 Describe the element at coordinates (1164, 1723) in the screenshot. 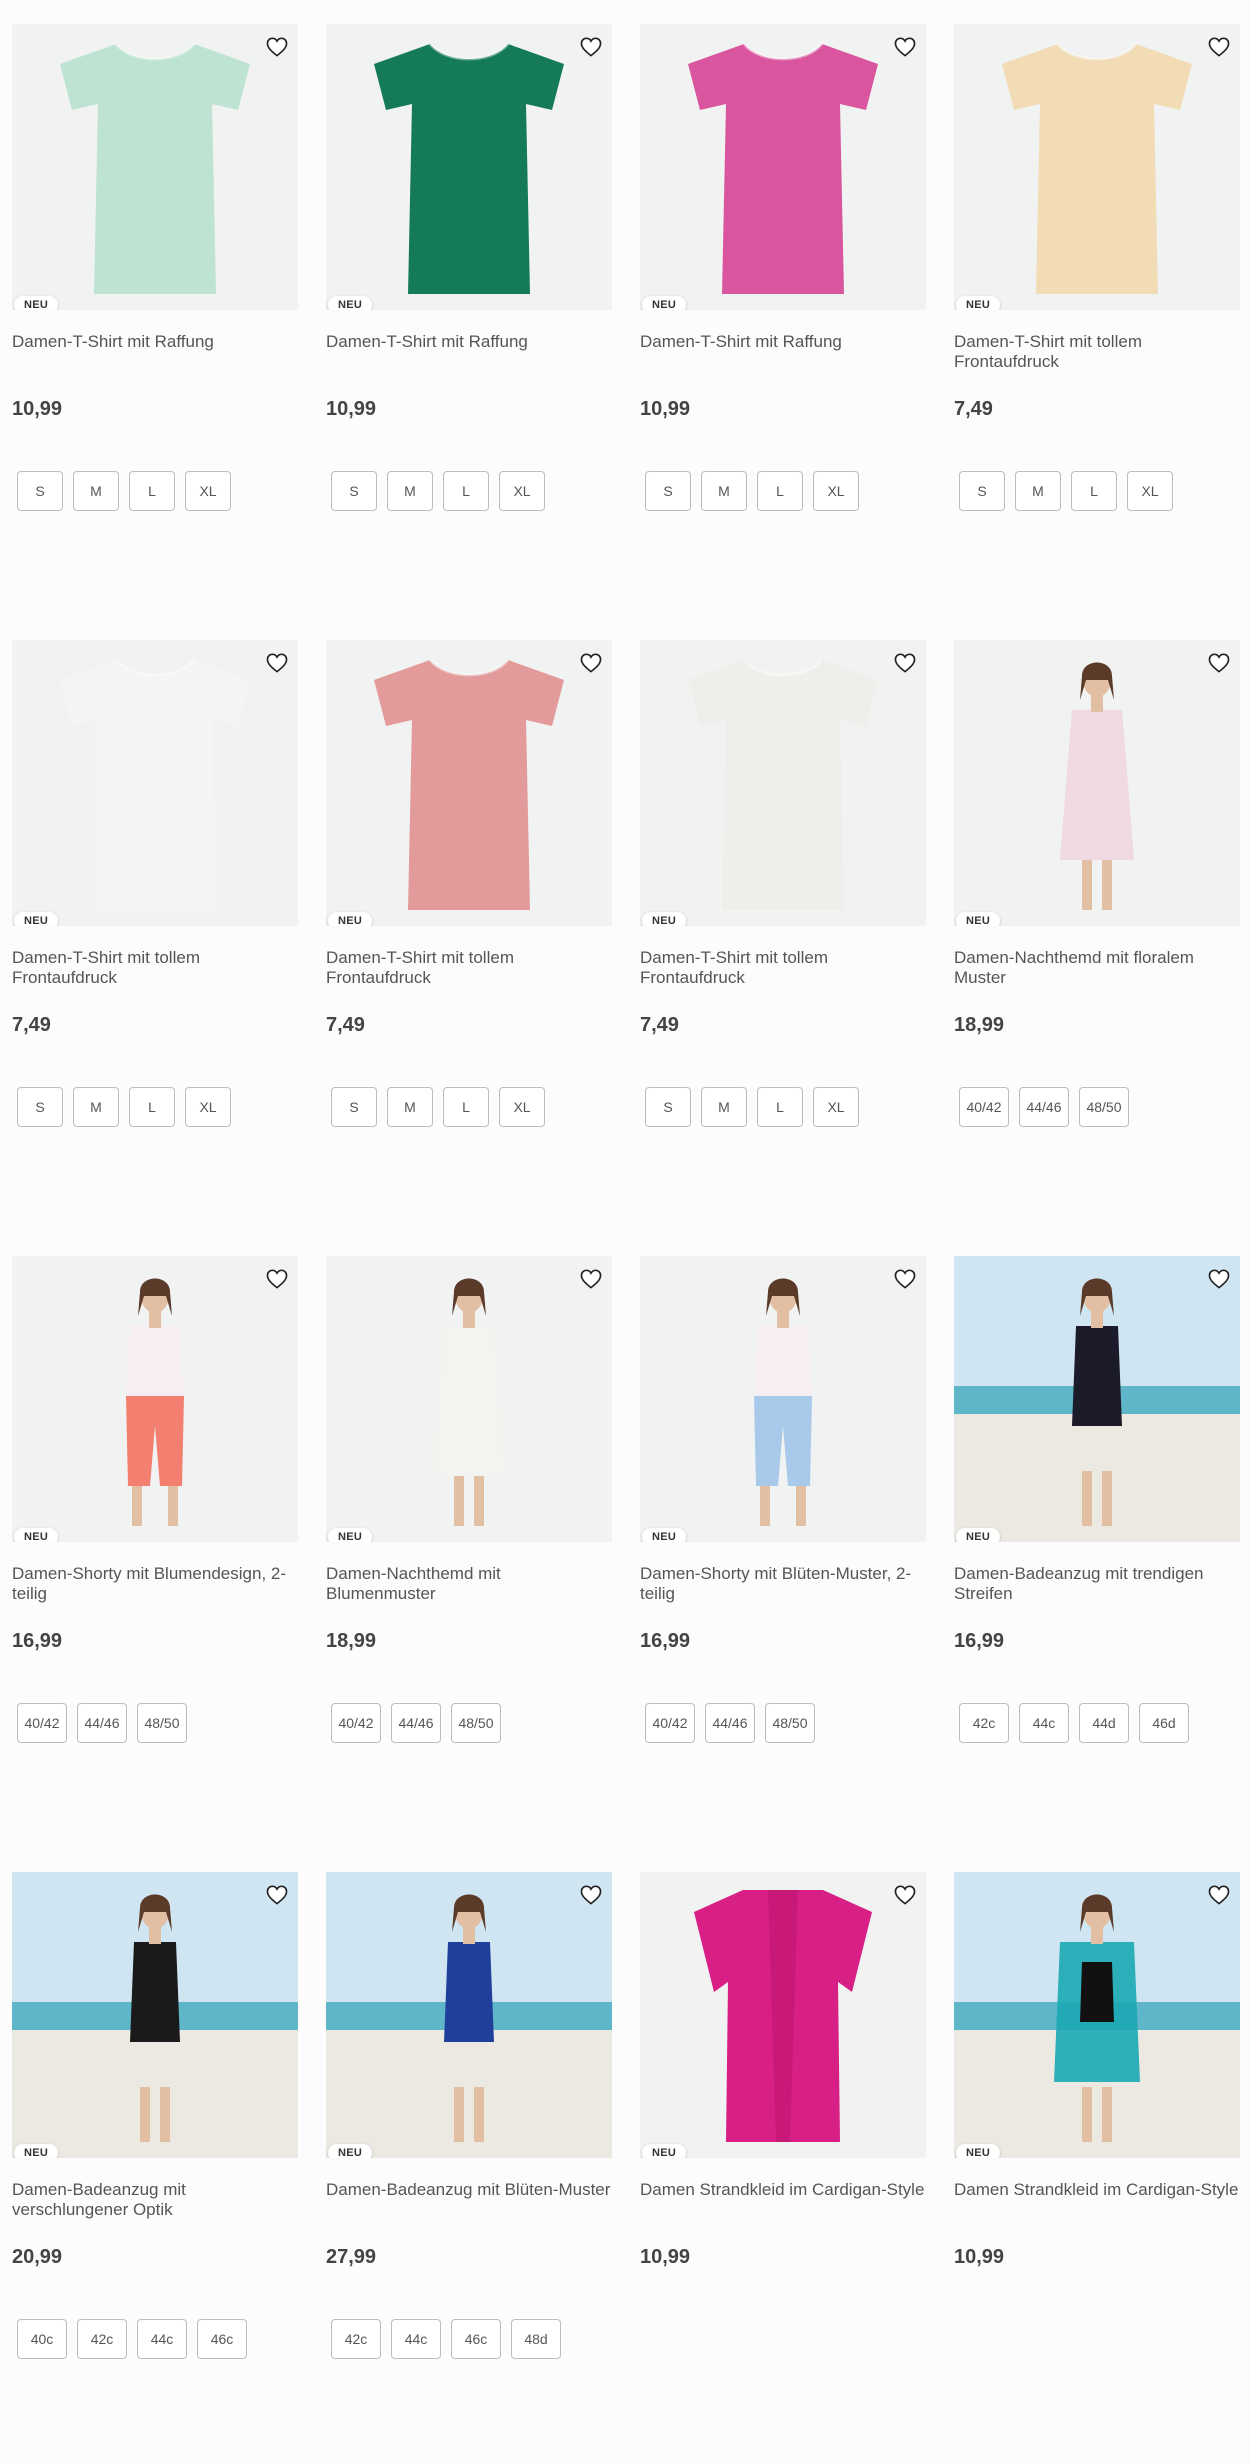

I see `size-option: 46d` at that location.